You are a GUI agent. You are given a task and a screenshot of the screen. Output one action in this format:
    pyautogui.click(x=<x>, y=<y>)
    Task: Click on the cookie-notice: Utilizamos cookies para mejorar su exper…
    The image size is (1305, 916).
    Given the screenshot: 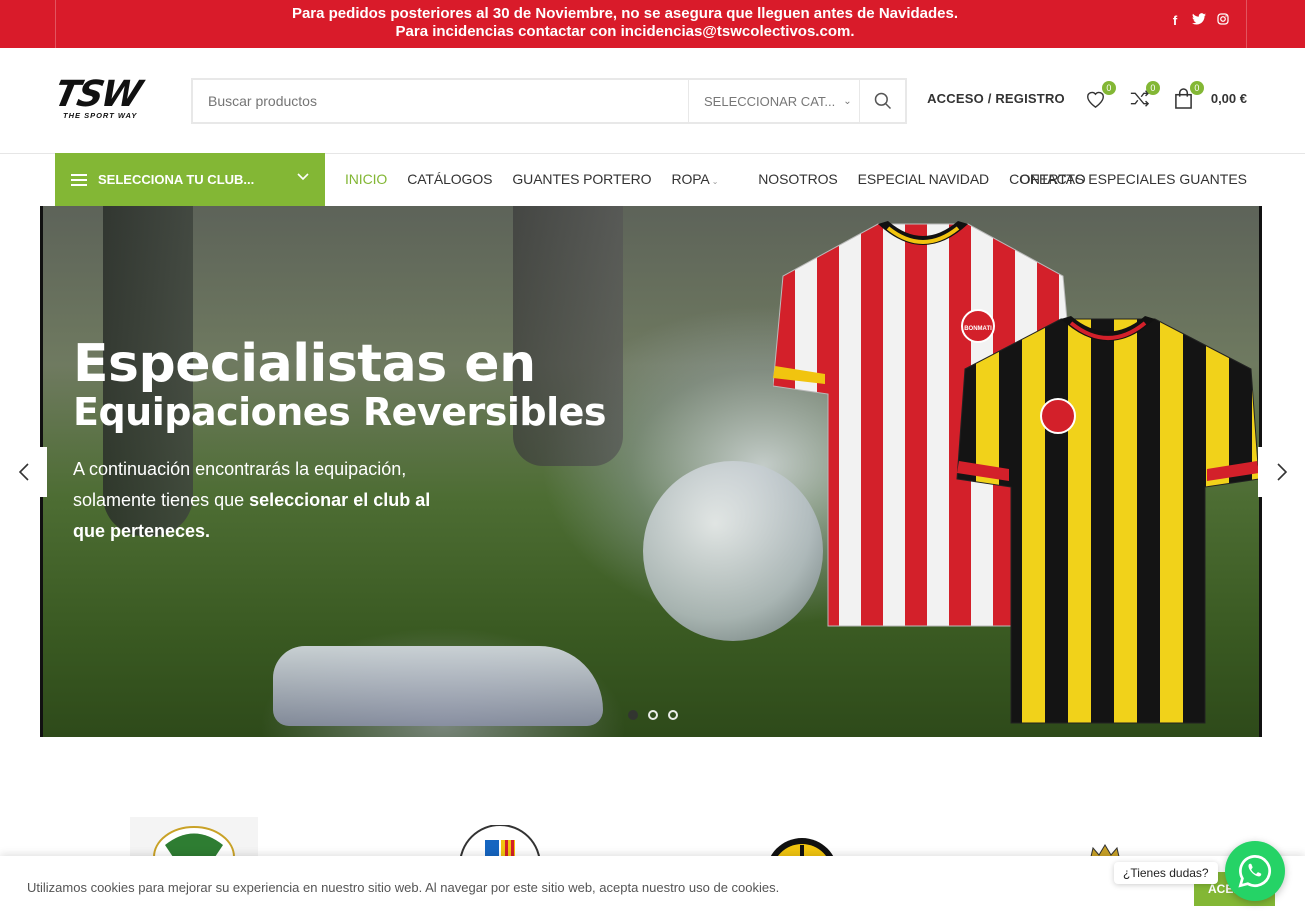 What is the action you would take?
    pyautogui.click(x=652, y=886)
    